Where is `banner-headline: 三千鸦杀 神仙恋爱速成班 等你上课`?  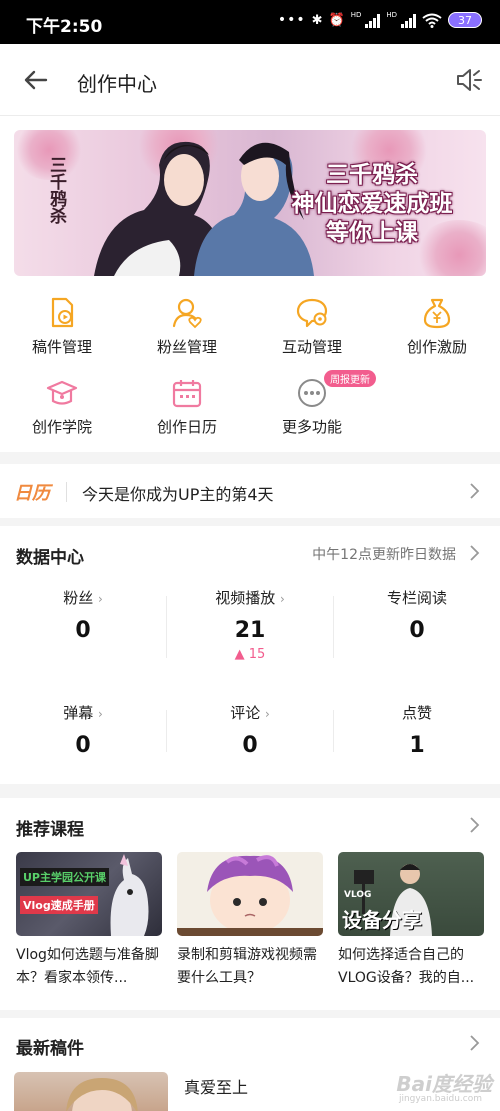
banner-headline: 三千鸦杀 神仙恋爱速成班 等你上课 is located at coordinates (372, 203).